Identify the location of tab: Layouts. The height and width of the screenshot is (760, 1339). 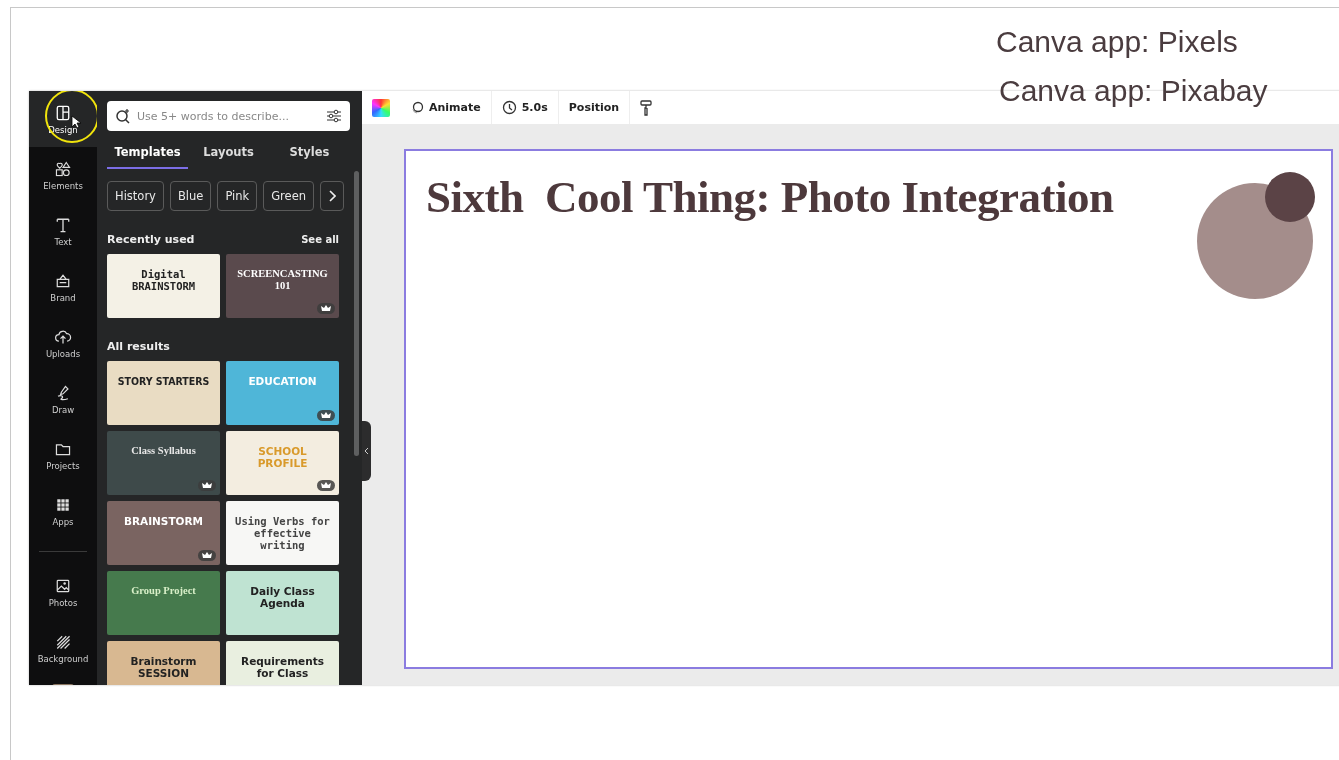
(228, 154).